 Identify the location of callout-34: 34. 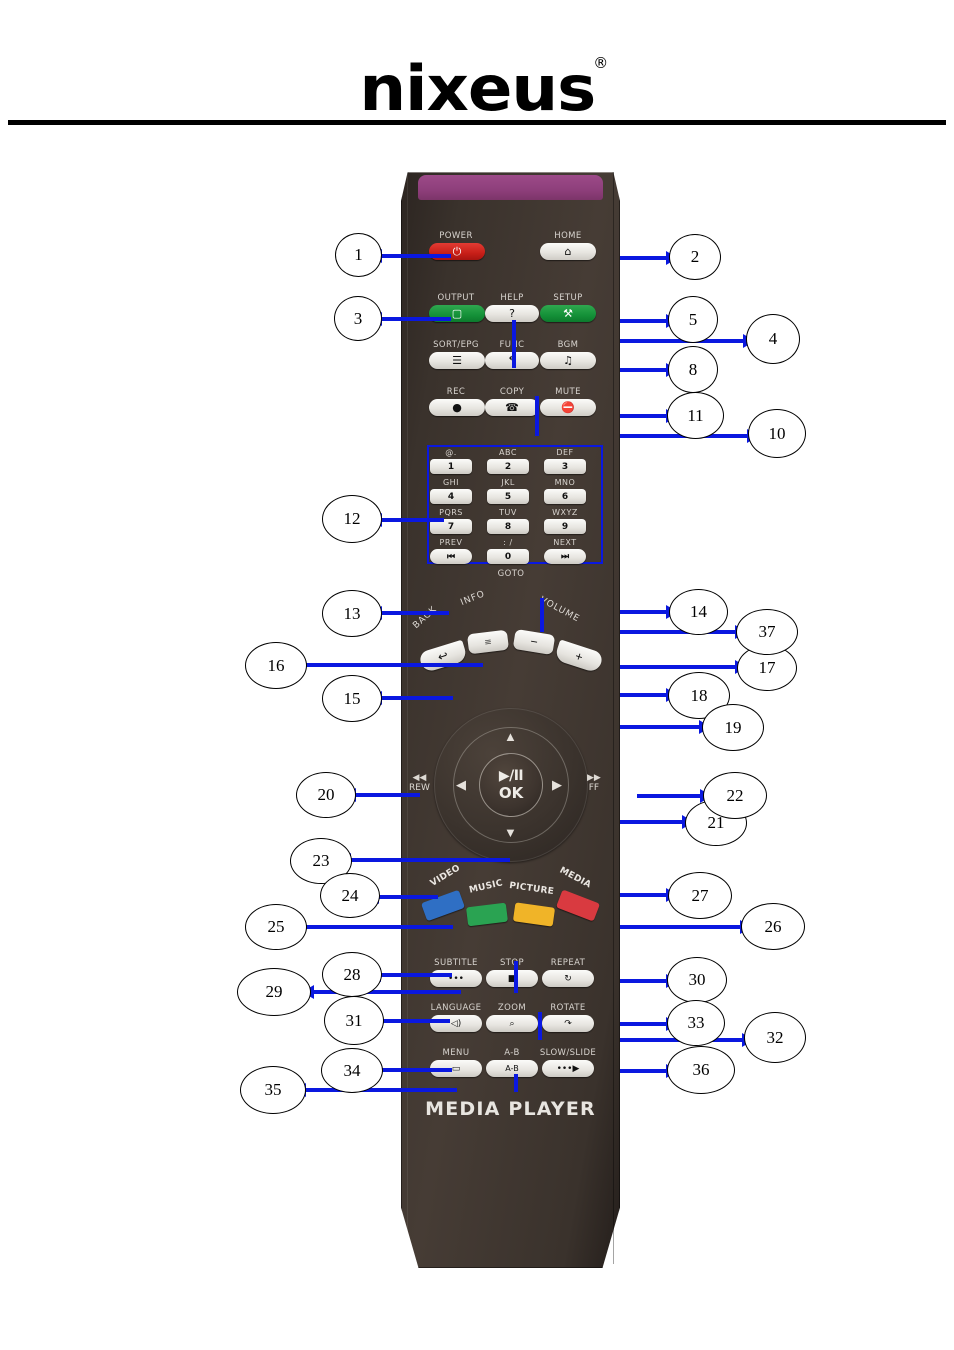
(352, 1070).